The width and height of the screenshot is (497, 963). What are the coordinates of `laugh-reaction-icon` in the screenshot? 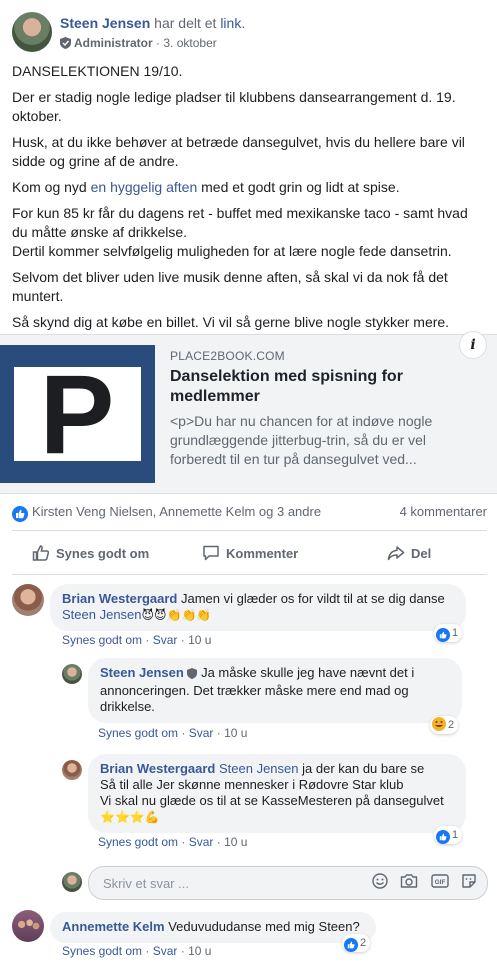 It's located at (439, 724).